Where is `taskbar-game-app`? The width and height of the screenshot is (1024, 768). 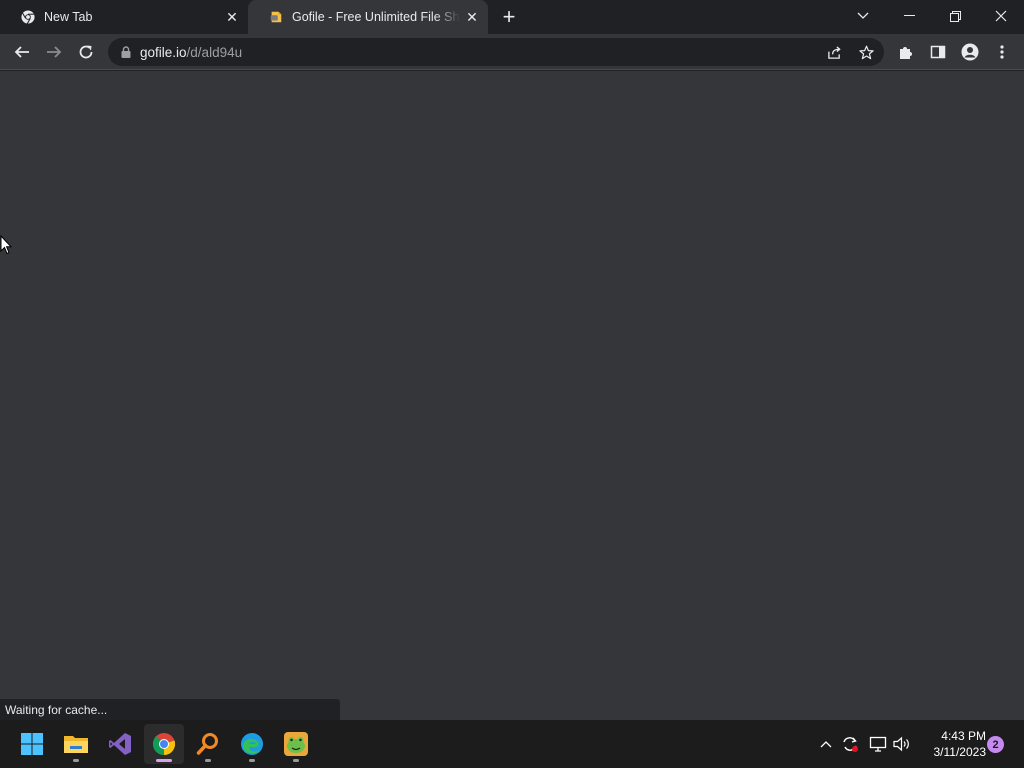
taskbar-game-app is located at coordinates (296, 744).